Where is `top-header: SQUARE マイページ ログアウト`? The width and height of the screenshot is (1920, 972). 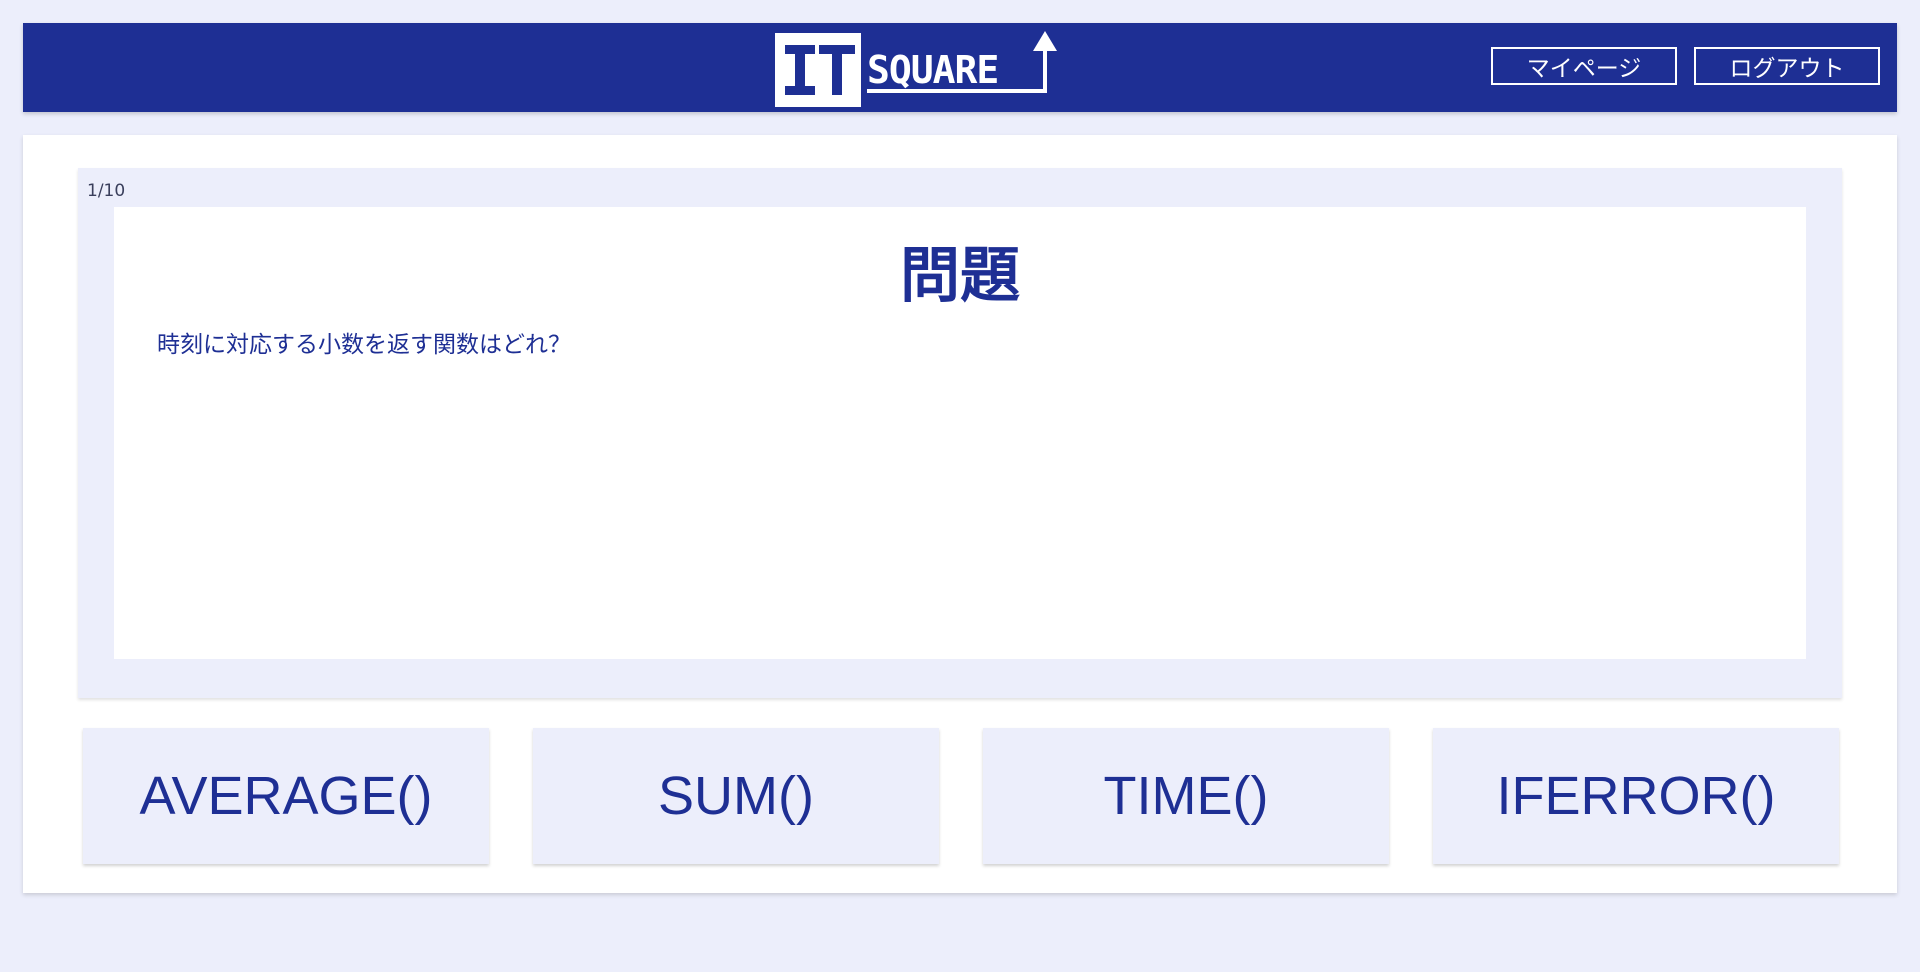 top-header: SQUARE マイページ ログアウト is located at coordinates (960, 67).